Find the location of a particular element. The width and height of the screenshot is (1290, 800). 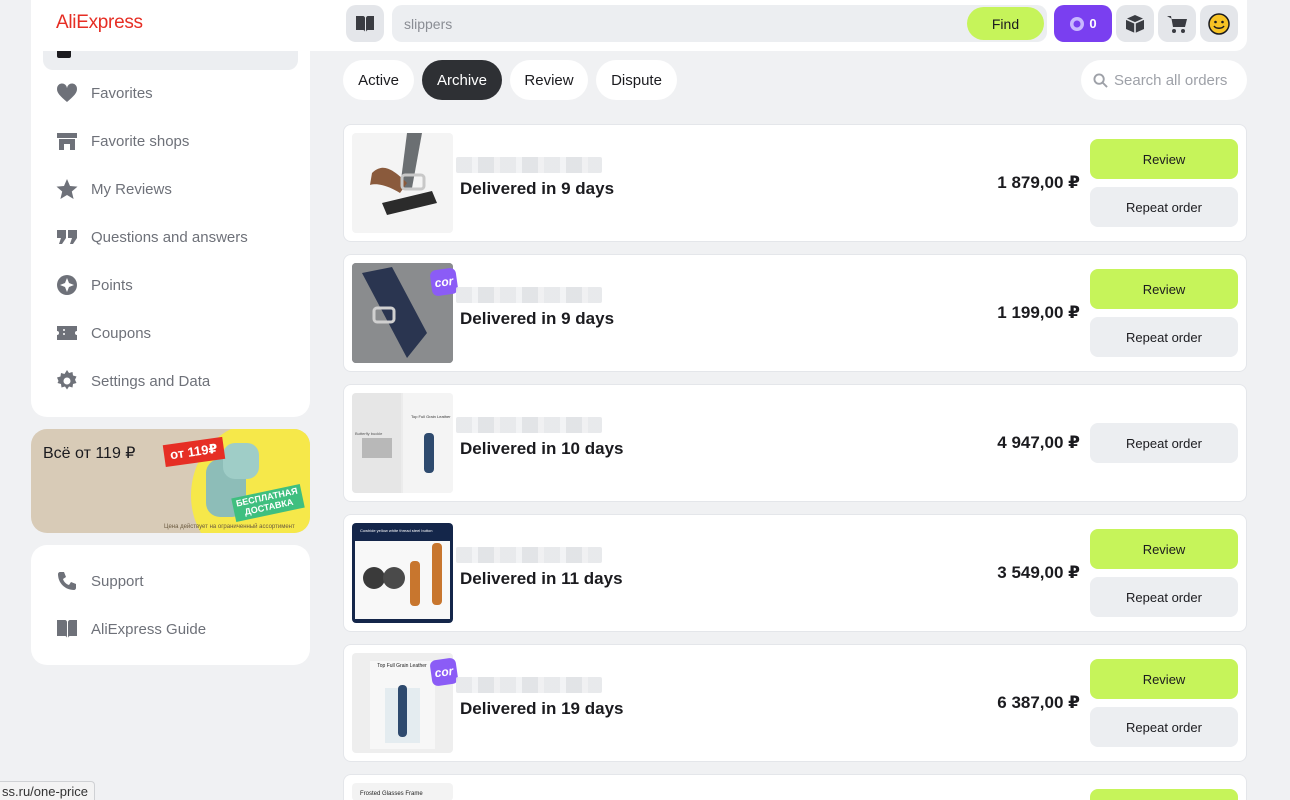

aliexpress-logo: AliExpress is located at coordinates (99, 23).